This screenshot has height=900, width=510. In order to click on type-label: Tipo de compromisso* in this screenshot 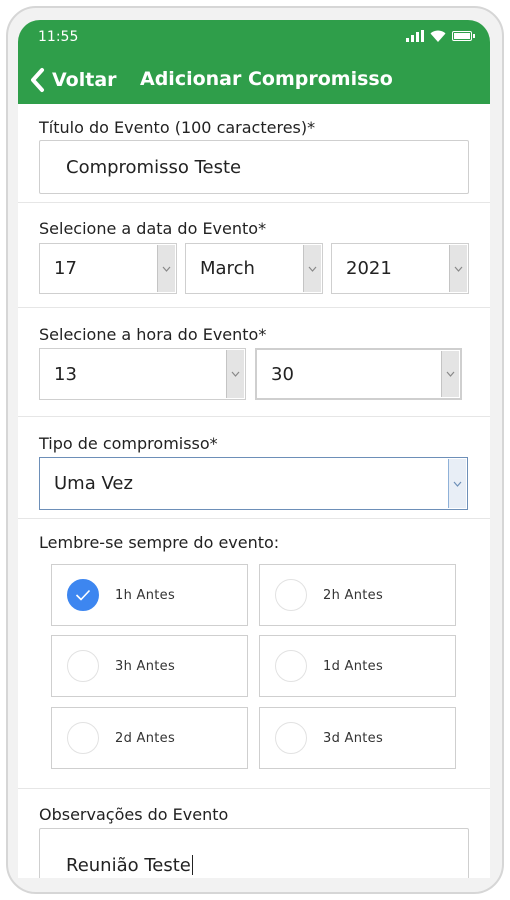, I will do `click(128, 443)`.